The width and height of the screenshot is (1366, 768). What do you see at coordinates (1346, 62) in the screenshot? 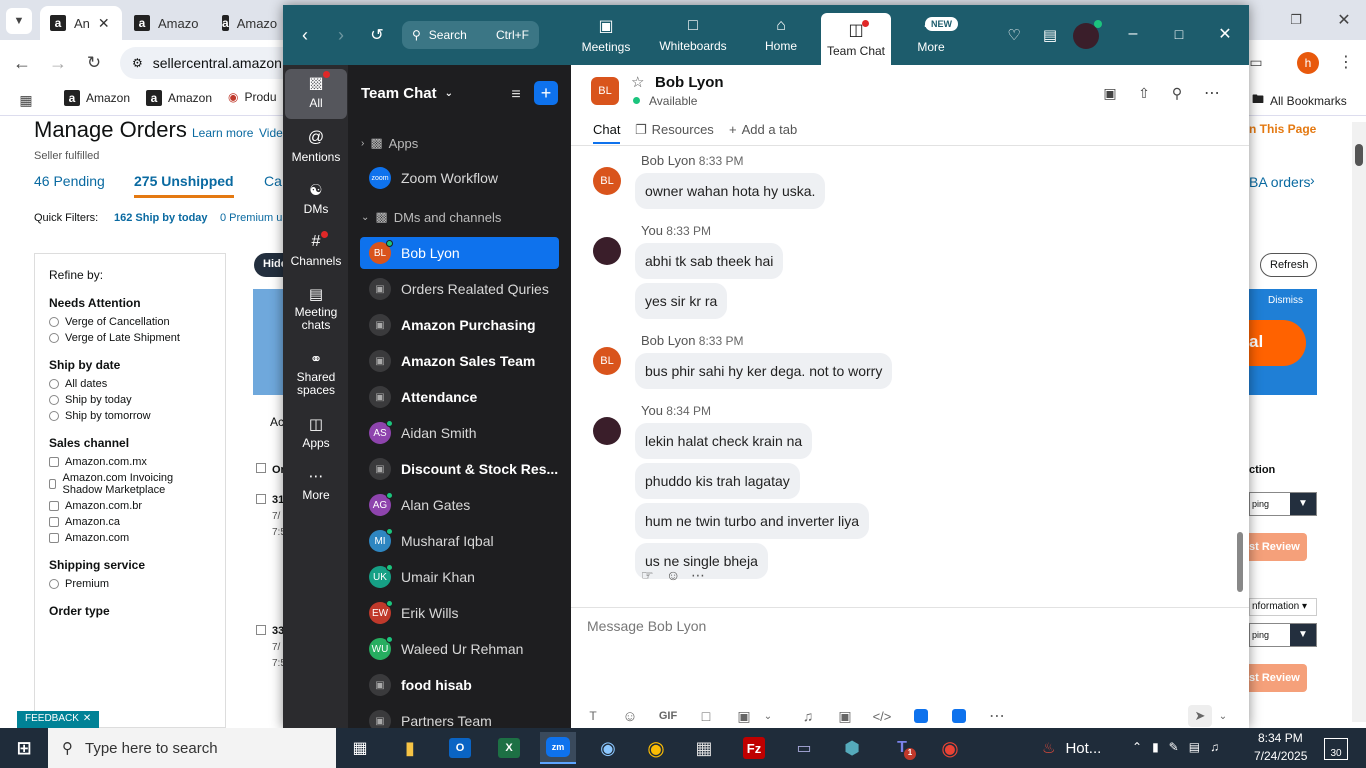
I see `browser-menu-icon: ⋮` at bounding box center [1346, 62].